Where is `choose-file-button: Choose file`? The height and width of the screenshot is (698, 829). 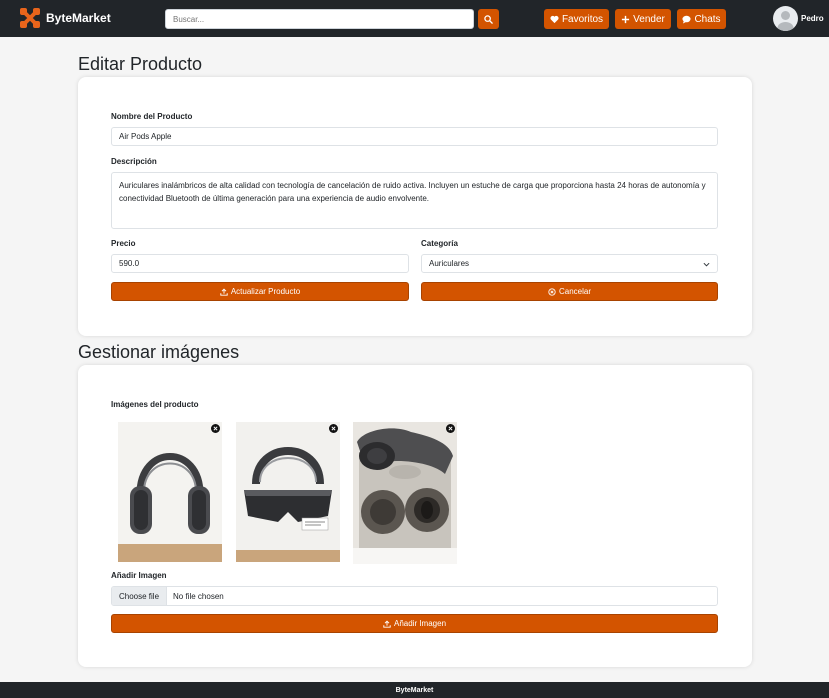 choose-file-button: Choose file is located at coordinates (140, 596).